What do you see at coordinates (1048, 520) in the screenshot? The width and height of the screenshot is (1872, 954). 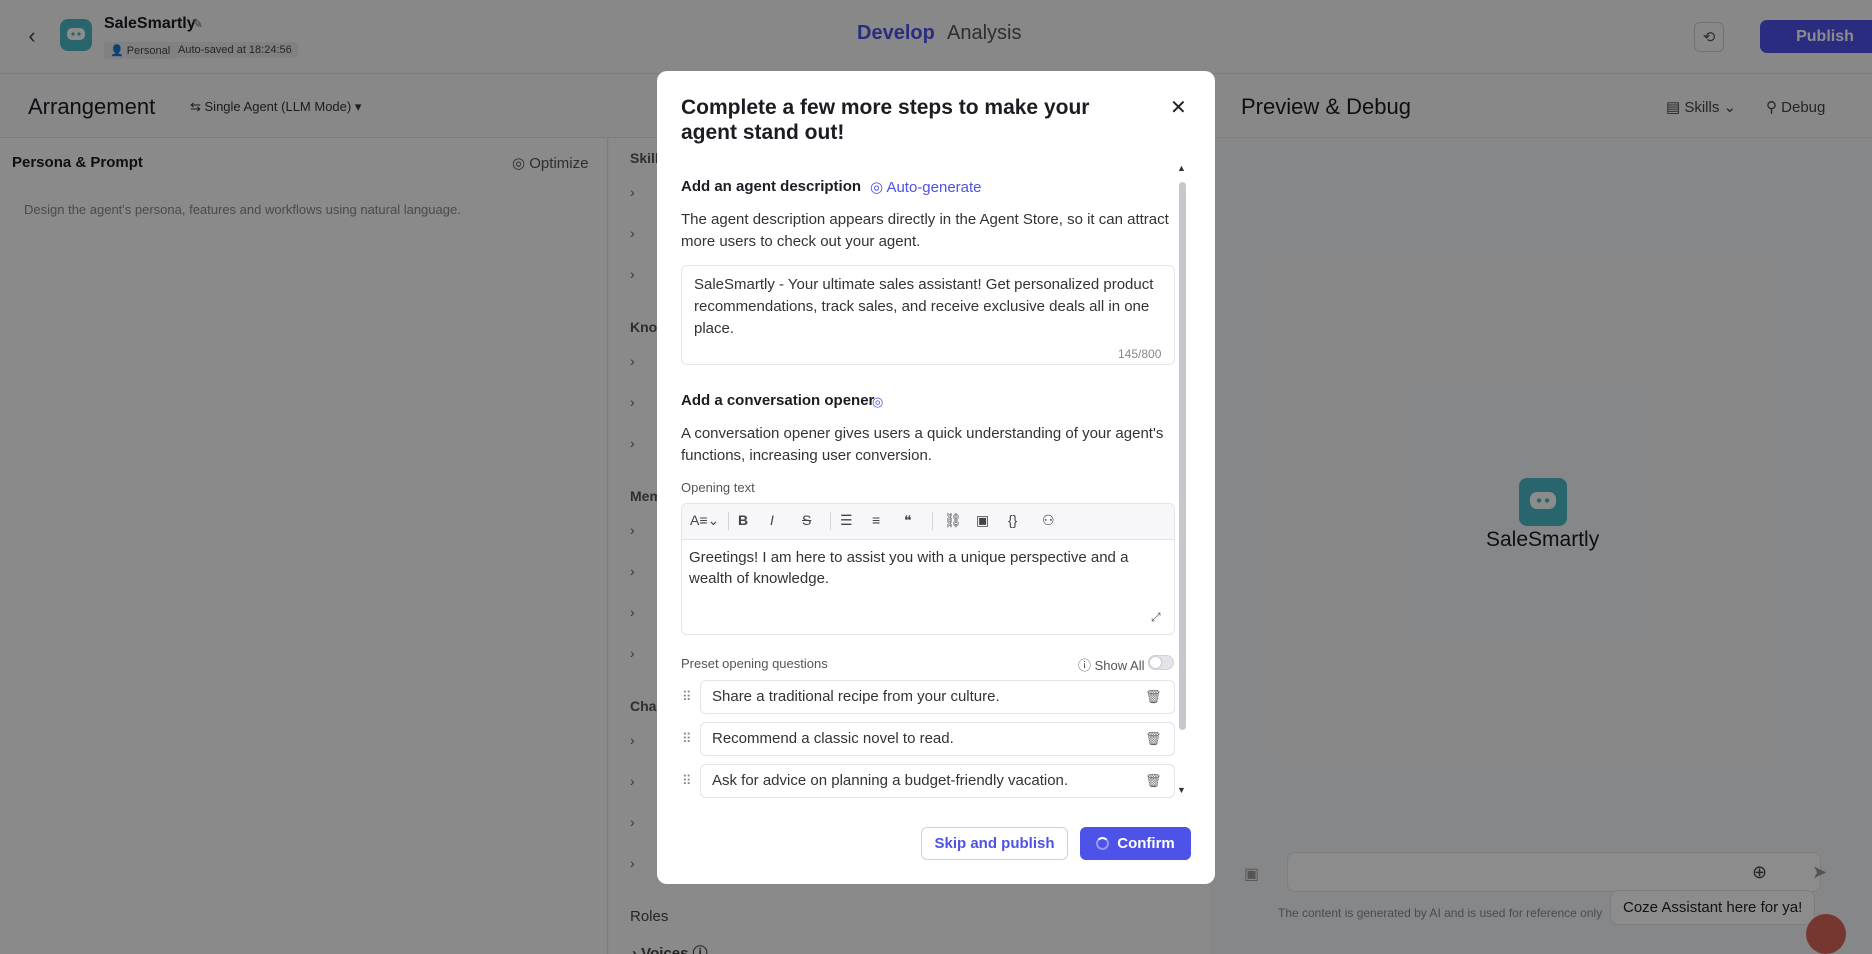 I see `variable-icon: ⚇` at bounding box center [1048, 520].